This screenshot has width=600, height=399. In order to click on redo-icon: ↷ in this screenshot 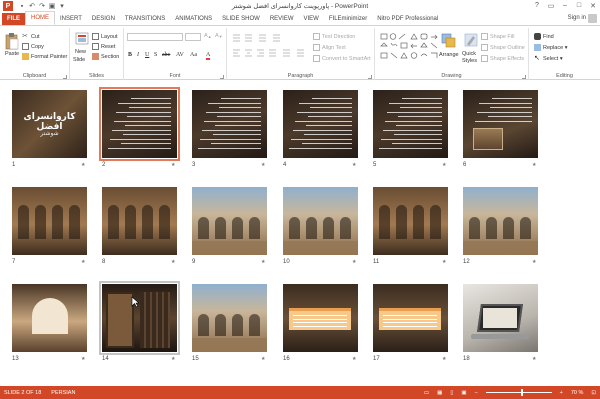, I will do `click(42, 6)`.